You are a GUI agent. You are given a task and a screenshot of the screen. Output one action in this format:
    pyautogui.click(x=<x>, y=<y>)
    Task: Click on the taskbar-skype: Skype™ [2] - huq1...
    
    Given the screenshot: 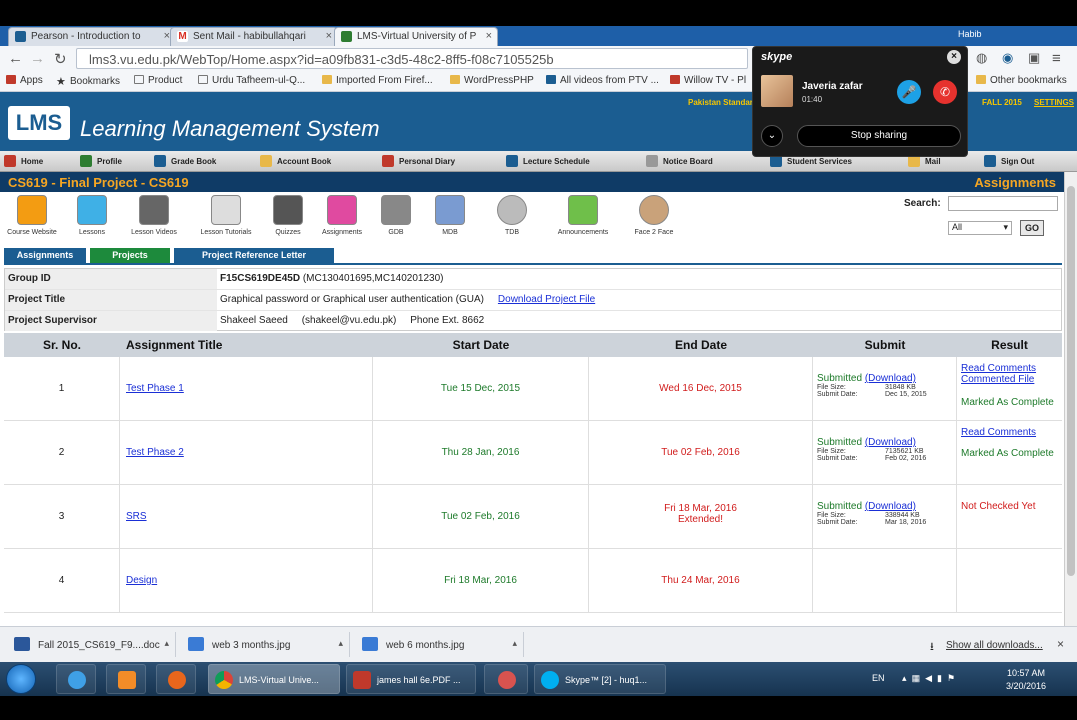 What is the action you would take?
    pyautogui.click(x=600, y=679)
    